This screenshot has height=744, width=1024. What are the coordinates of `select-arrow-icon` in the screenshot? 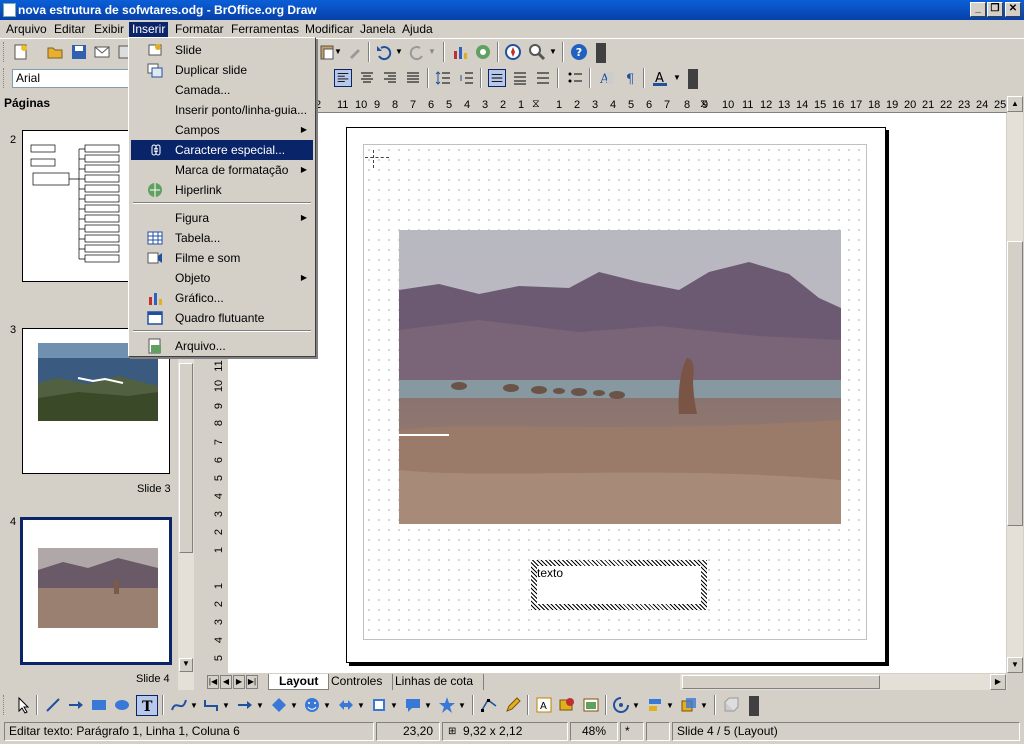 It's located at (23, 705).